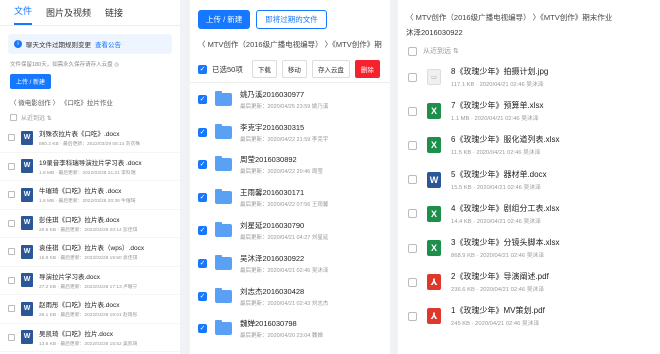  Describe the element at coordinates (23, 14) in the screenshot. I see `tab-files: 文件` at that location.